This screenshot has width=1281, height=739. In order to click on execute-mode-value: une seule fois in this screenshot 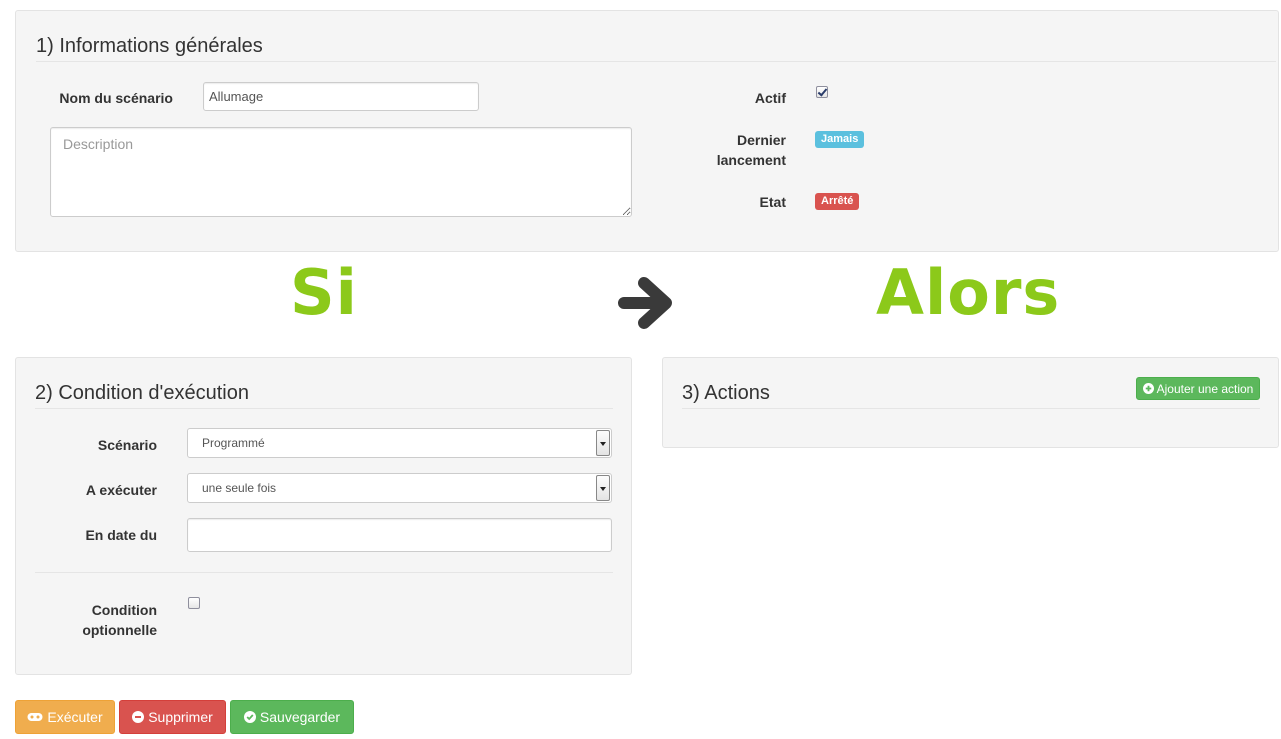, I will do `click(239, 488)`.